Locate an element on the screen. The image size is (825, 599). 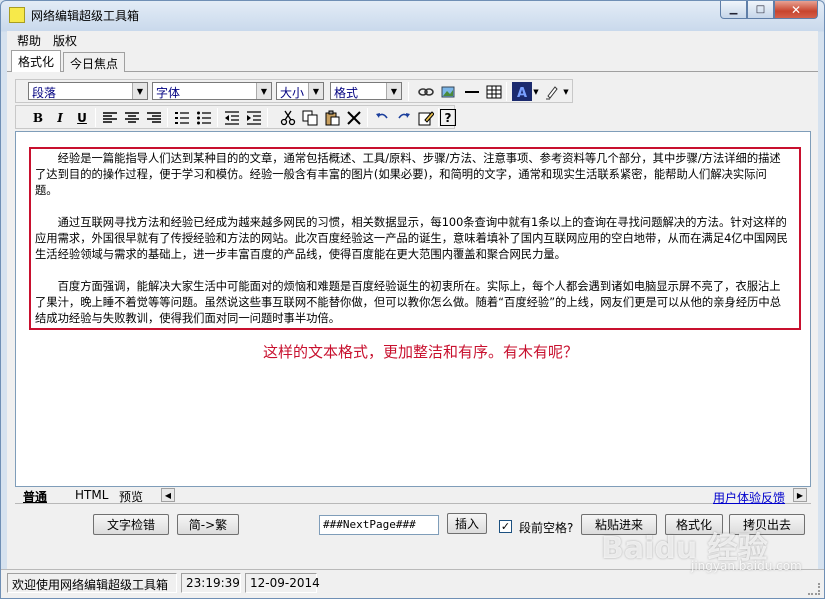
size-select-value: 大小 is located at coordinates (292, 93).